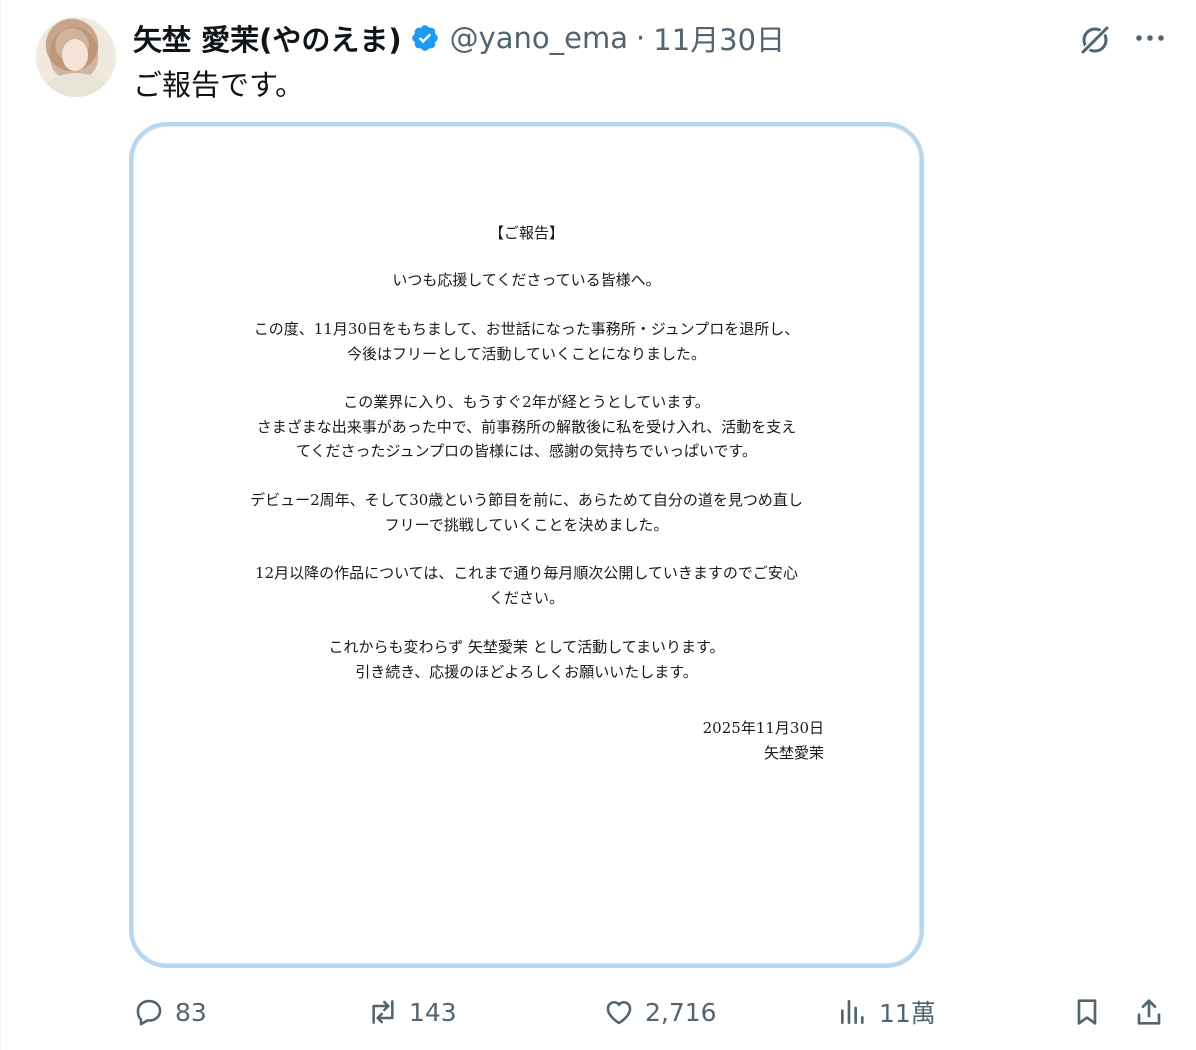  I want to click on like-count: 2,716, so click(681, 1012).